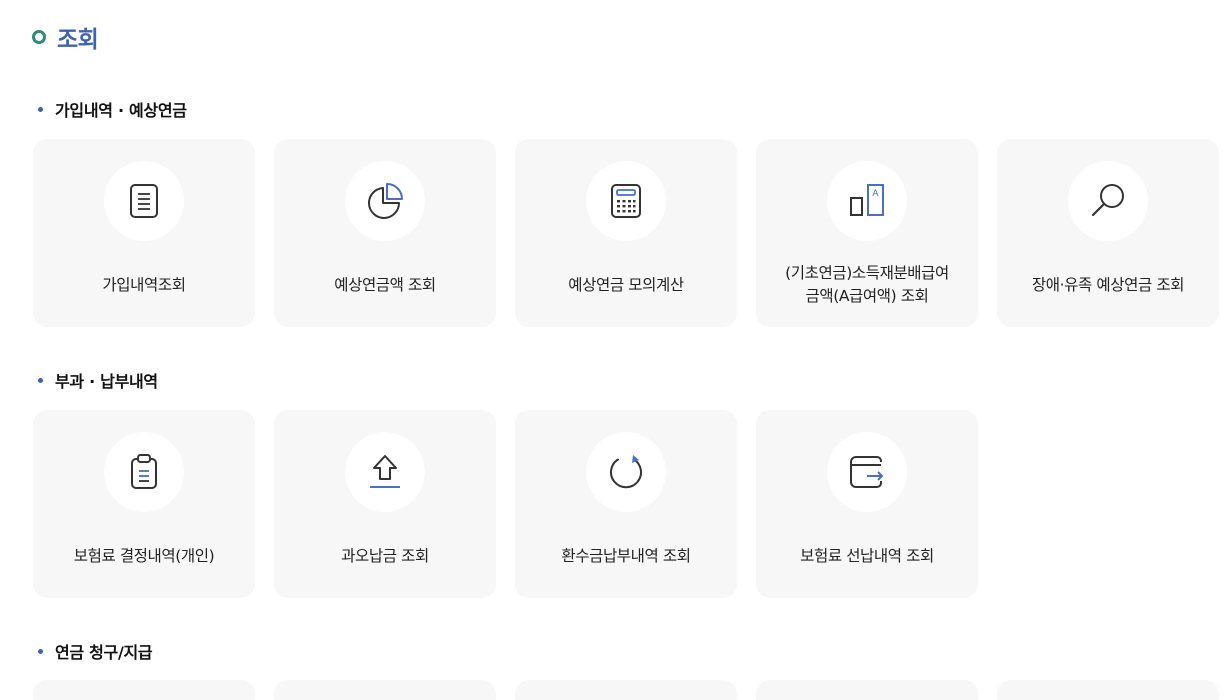  I want to click on bar-a-icon: A, so click(867, 201).